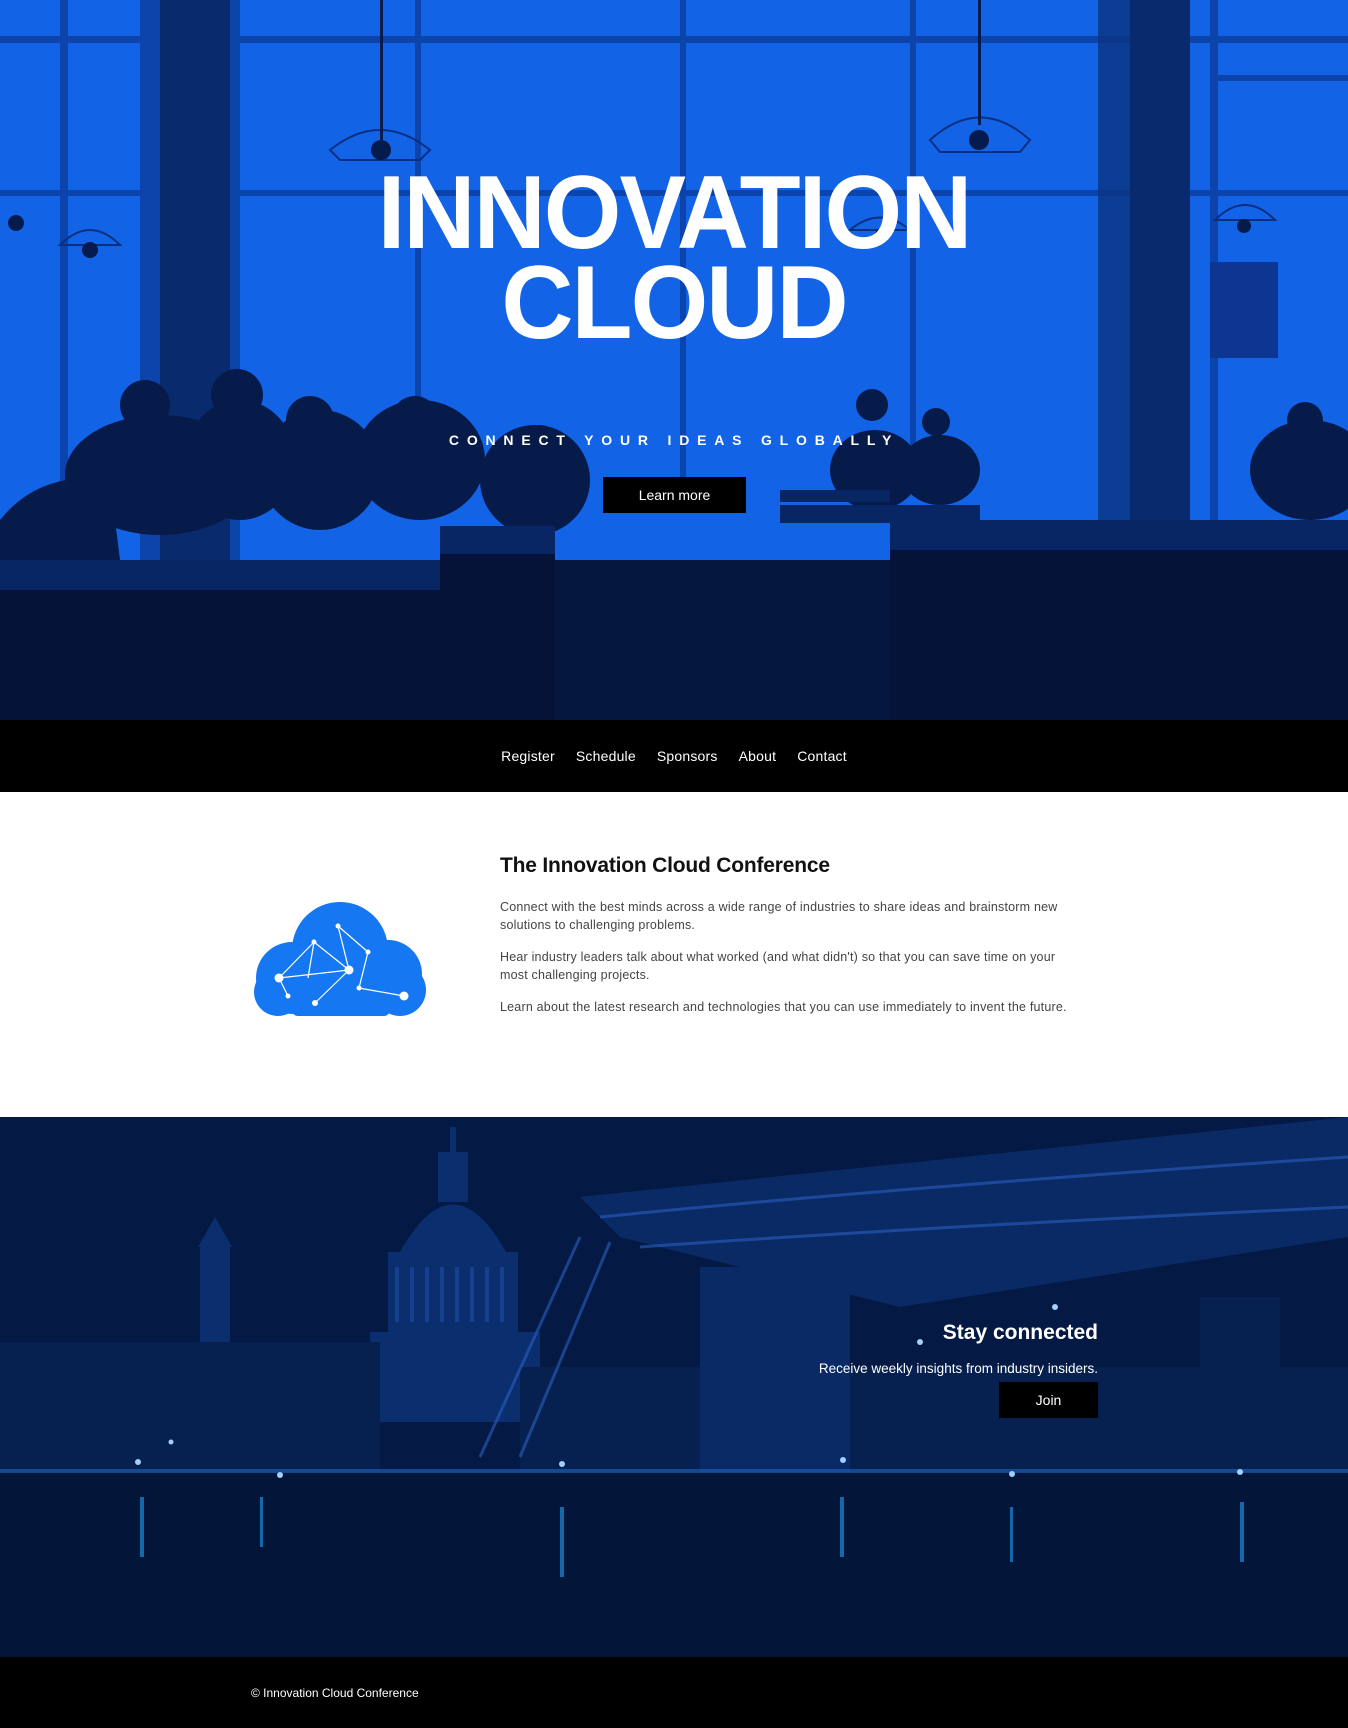 The image size is (1348, 1728). Describe the element at coordinates (674, 1692) in the screenshot. I see `footer: © Innovation Cloud Conference` at that location.